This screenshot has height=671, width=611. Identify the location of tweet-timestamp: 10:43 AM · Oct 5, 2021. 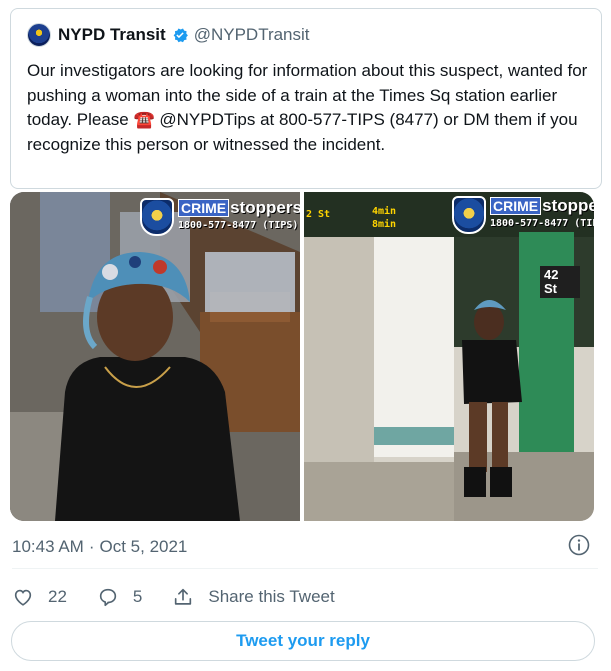
(99, 547).